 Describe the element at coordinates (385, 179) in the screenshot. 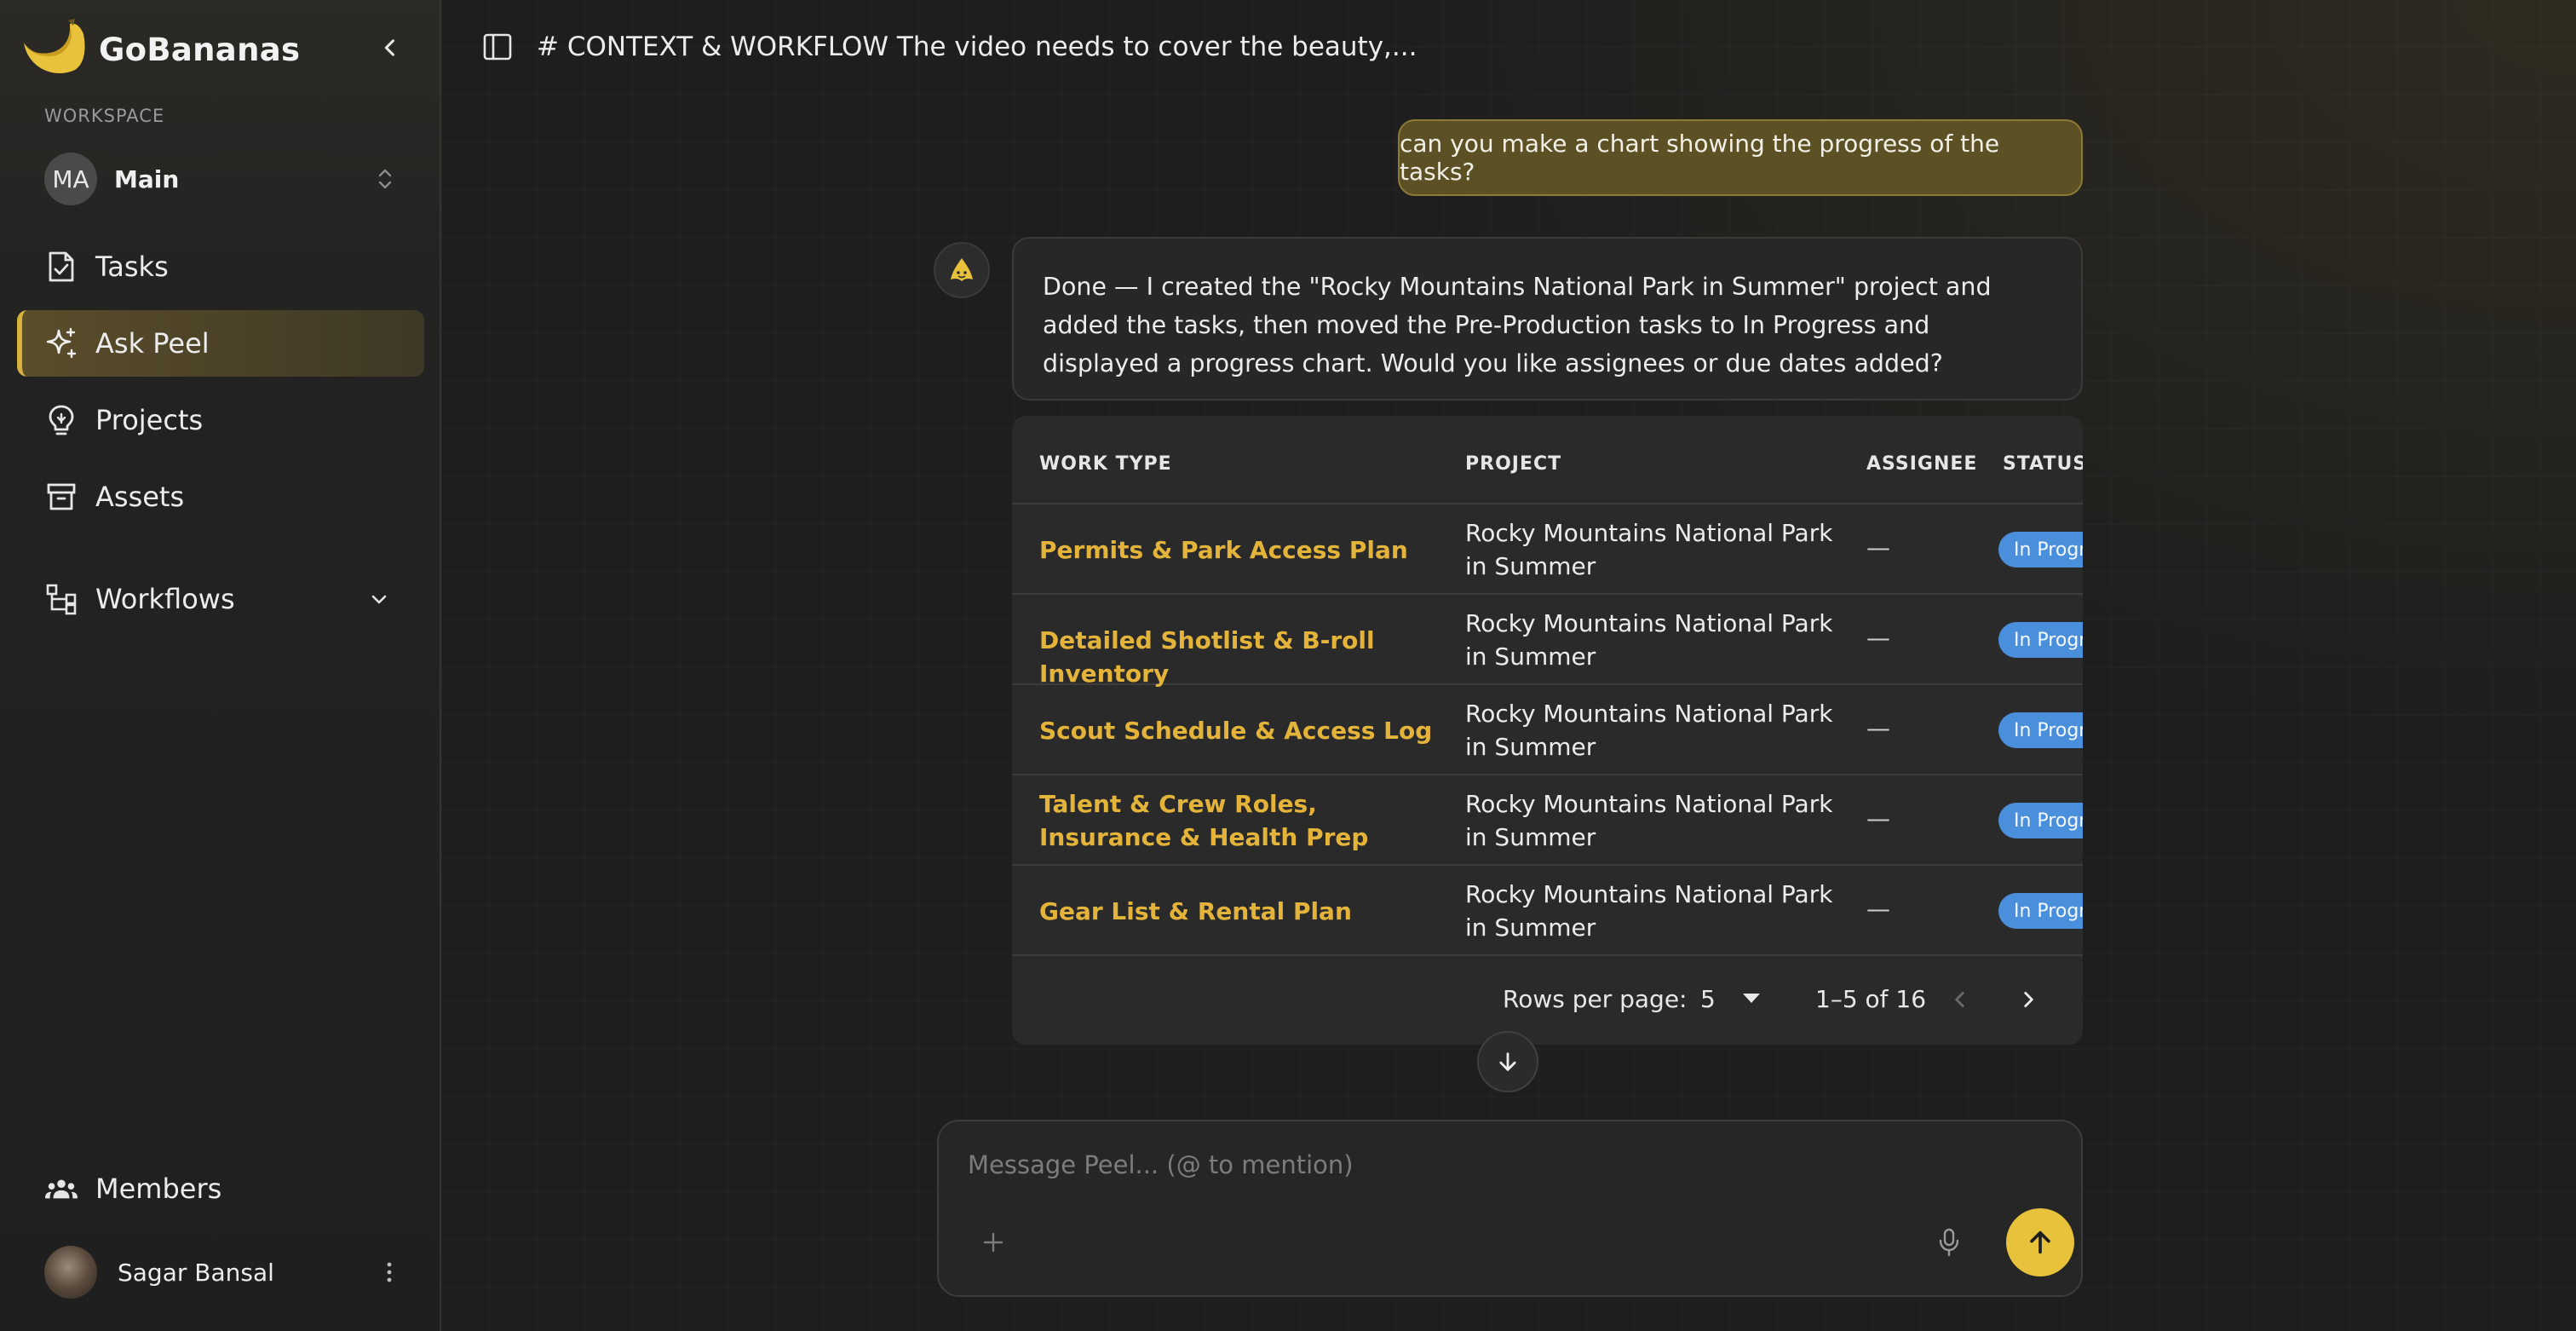

I see `chevron-up-down-icon` at that location.